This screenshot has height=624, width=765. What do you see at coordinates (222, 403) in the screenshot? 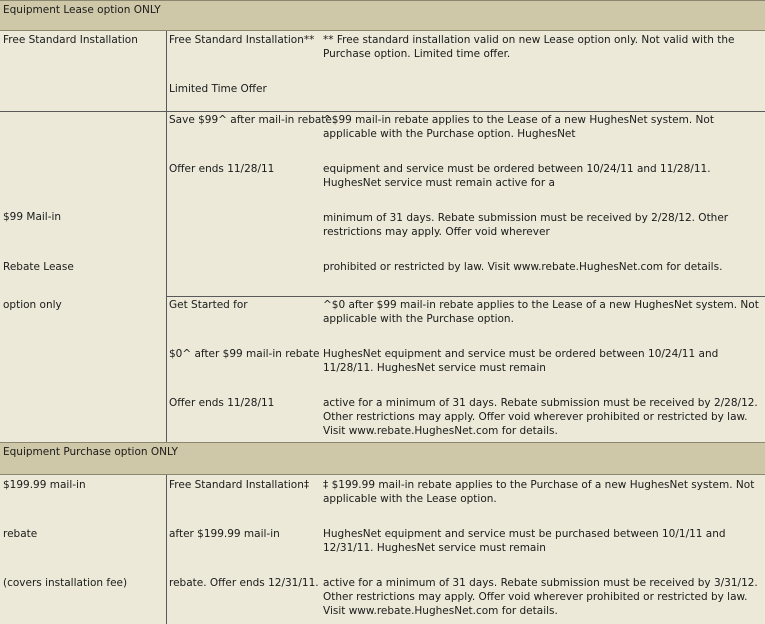
I see `offer2-ends: Offer ends 11/28/11` at bounding box center [222, 403].